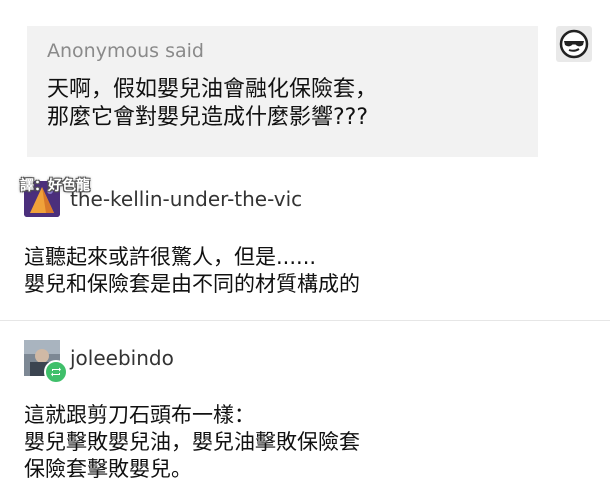 This screenshot has height=500, width=610. What do you see at coordinates (282, 104) in the screenshot?
I see `ask-question: 天啊，假如嬰兒油會融化保險套， 那麼它會對嬰兒造成什麼影響???` at bounding box center [282, 104].